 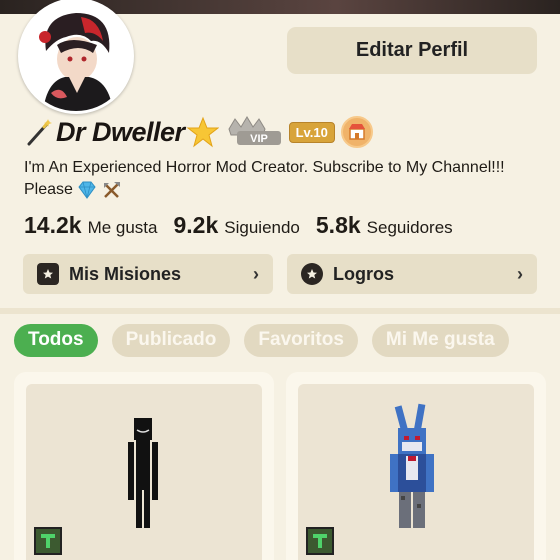 What do you see at coordinates (409, 227) in the screenshot?
I see `stat-label: Seguidores` at bounding box center [409, 227].